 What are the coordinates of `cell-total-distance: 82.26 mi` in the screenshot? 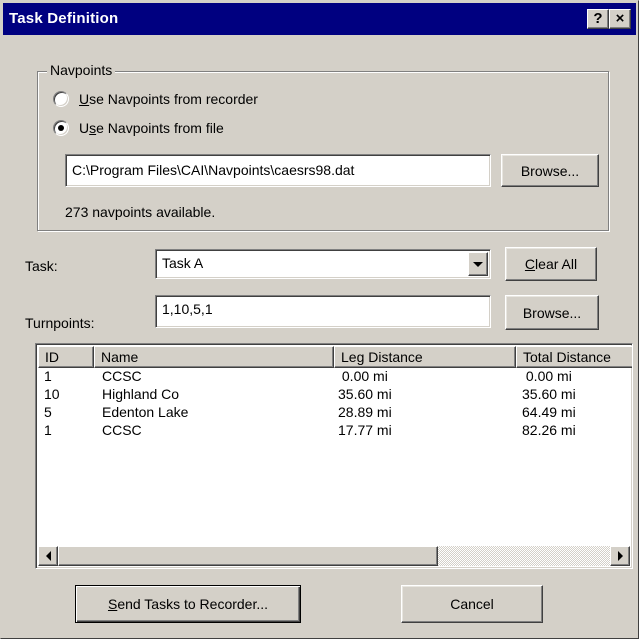 It's located at (549, 430).